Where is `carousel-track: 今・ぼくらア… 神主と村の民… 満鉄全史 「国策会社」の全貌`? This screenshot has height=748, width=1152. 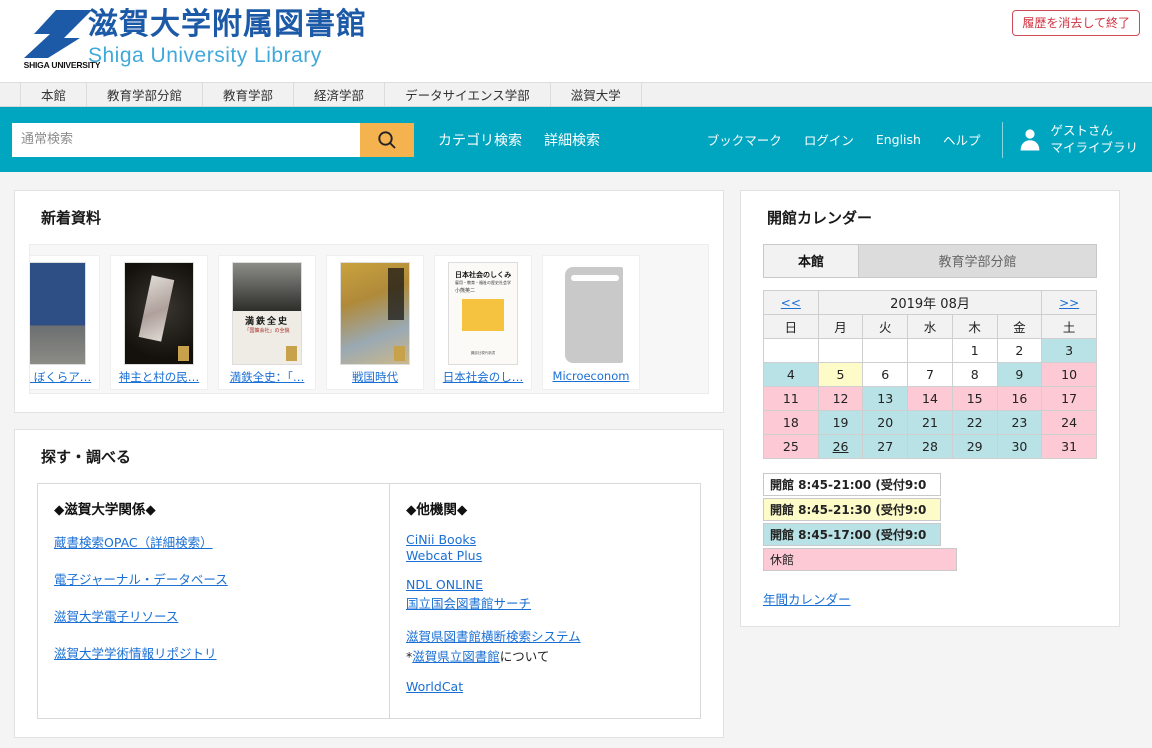 carousel-track: 今・ぼくらア… 神主と村の民… 満鉄全史 「国策会社」の全貌 is located at coordinates (369, 319).